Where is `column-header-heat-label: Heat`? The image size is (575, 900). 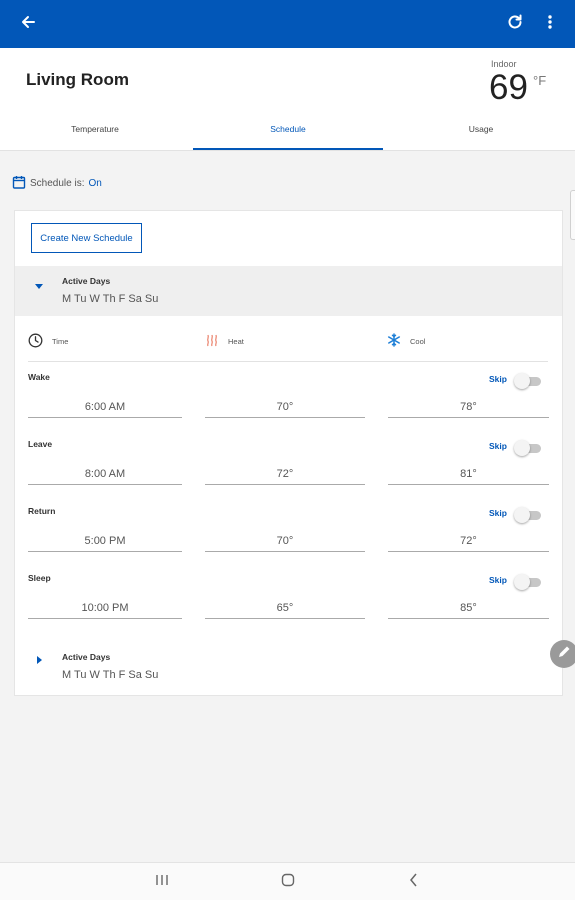
column-header-heat-label: Heat is located at coordinates (236, 341).